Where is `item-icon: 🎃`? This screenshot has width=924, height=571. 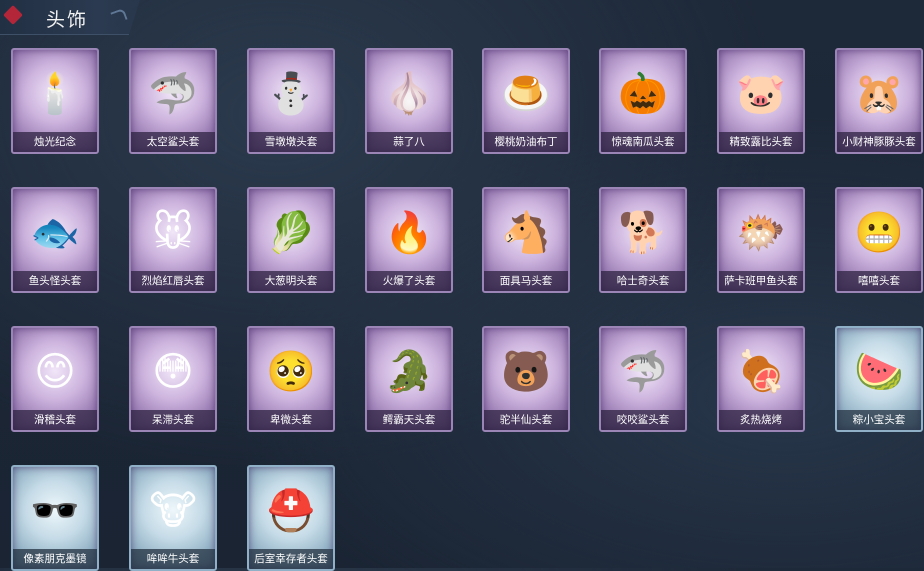 item-icon: 🎃 is located at coordinates (643, 94).